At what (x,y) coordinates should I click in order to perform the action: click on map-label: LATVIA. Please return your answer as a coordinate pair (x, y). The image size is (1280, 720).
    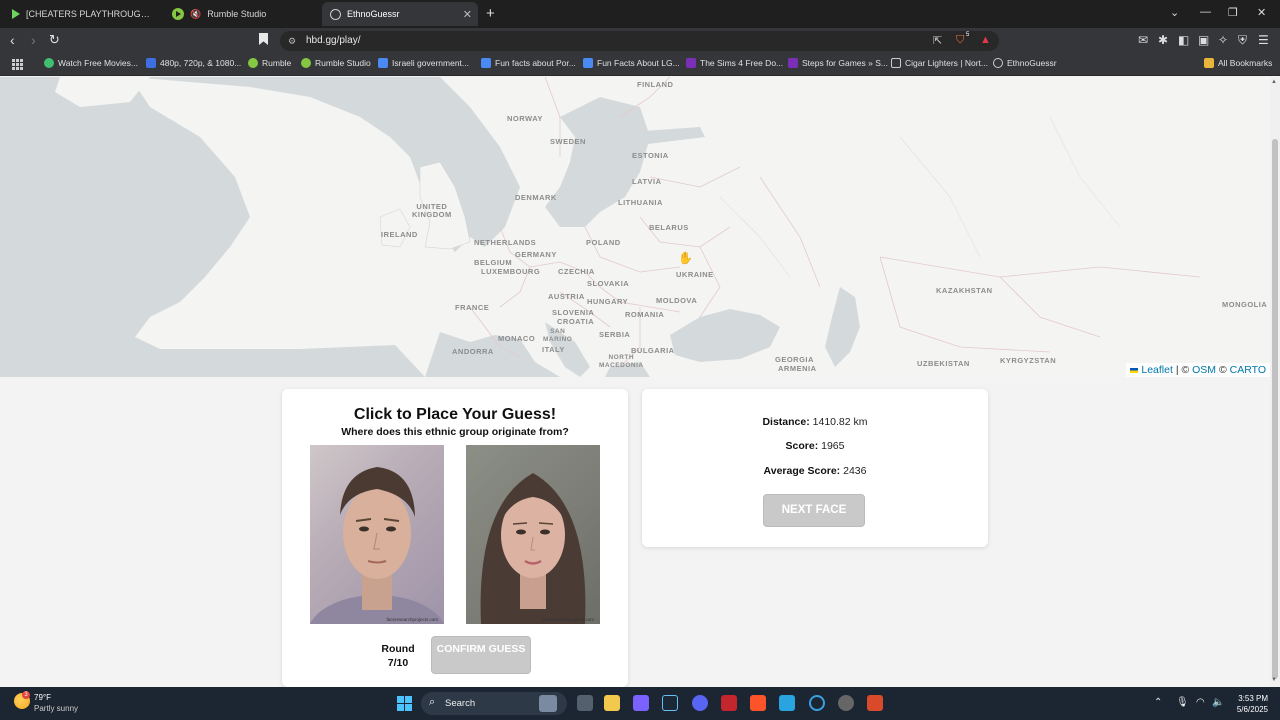
    Looking at the image, I should click on (647, 181).